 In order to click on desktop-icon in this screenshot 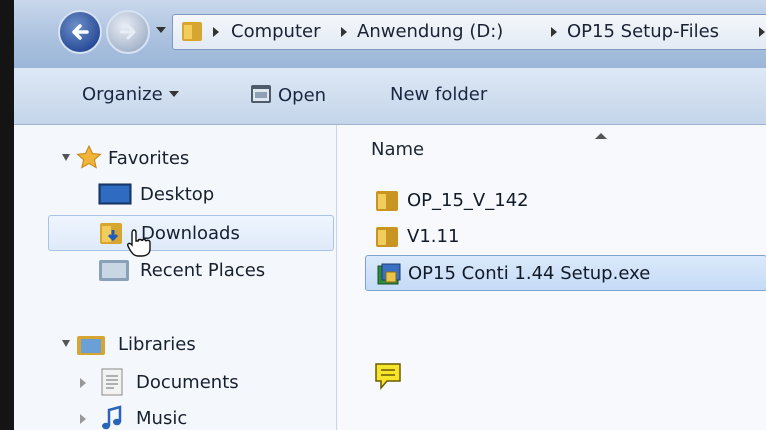, I will do `click(115, 194)`.